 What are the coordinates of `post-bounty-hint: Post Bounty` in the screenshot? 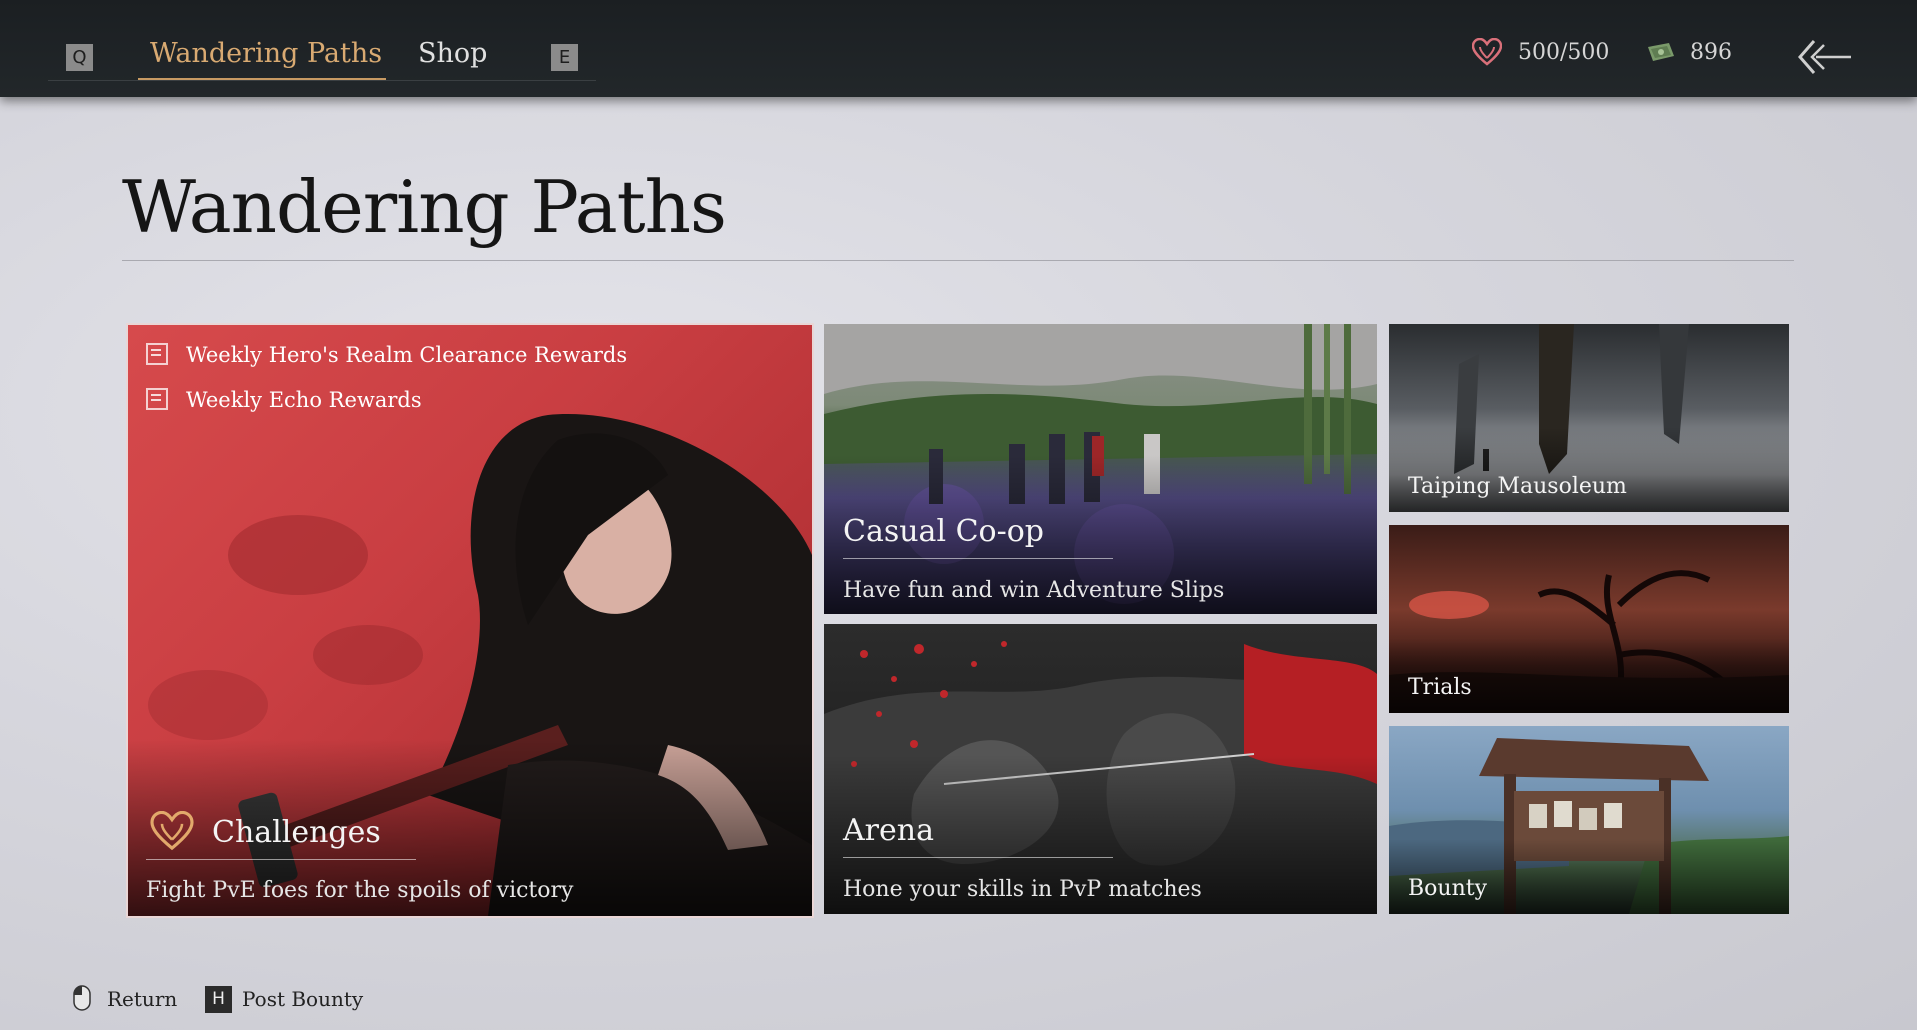 It's located at (302, 999).